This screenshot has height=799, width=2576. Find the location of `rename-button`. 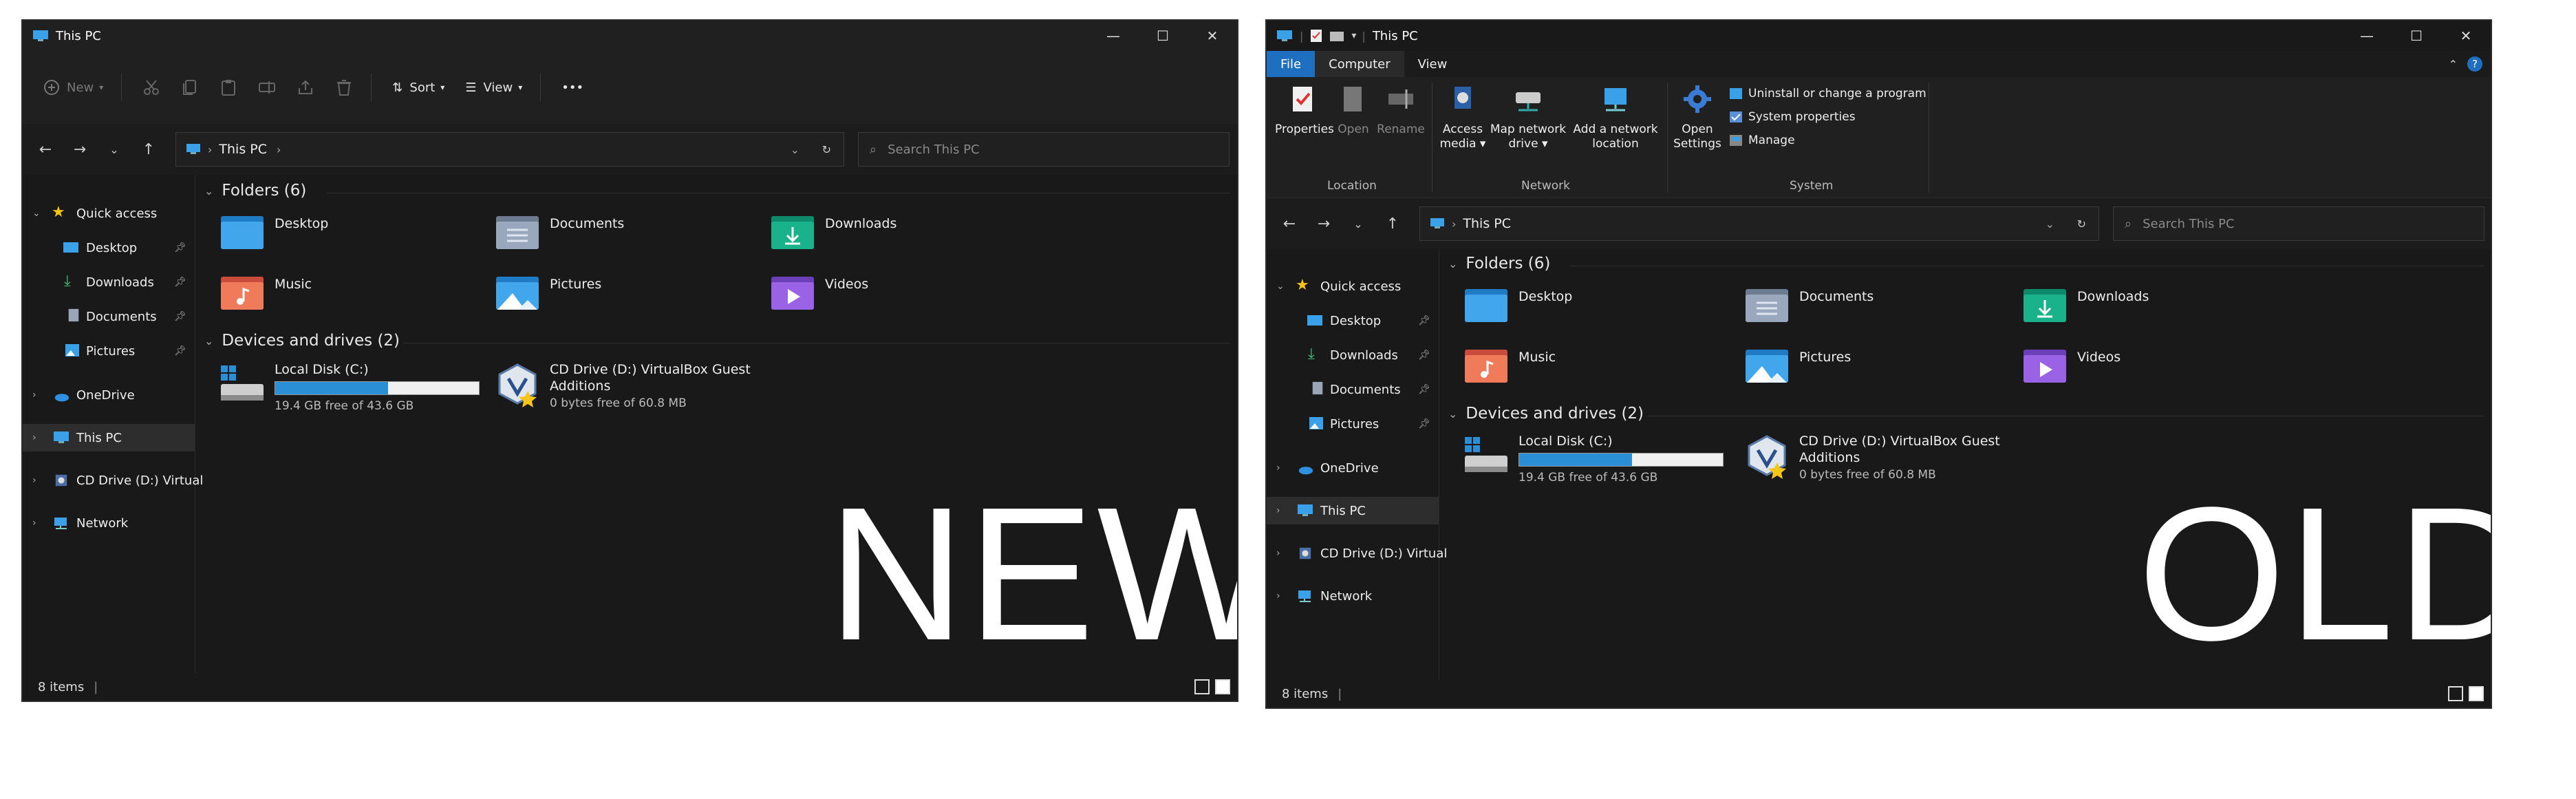

rename-button is located at coordinates (267, 87).